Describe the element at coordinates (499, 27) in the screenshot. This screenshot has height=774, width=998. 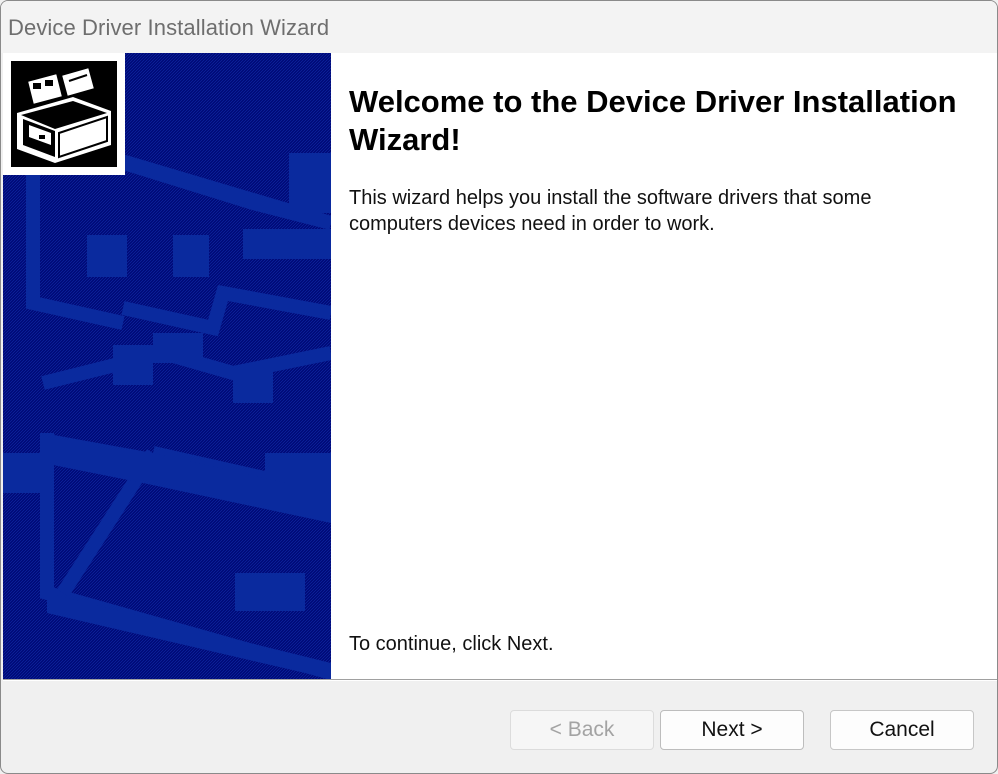
I see `title-bar: Device Driver Installation Wizard` at that location.